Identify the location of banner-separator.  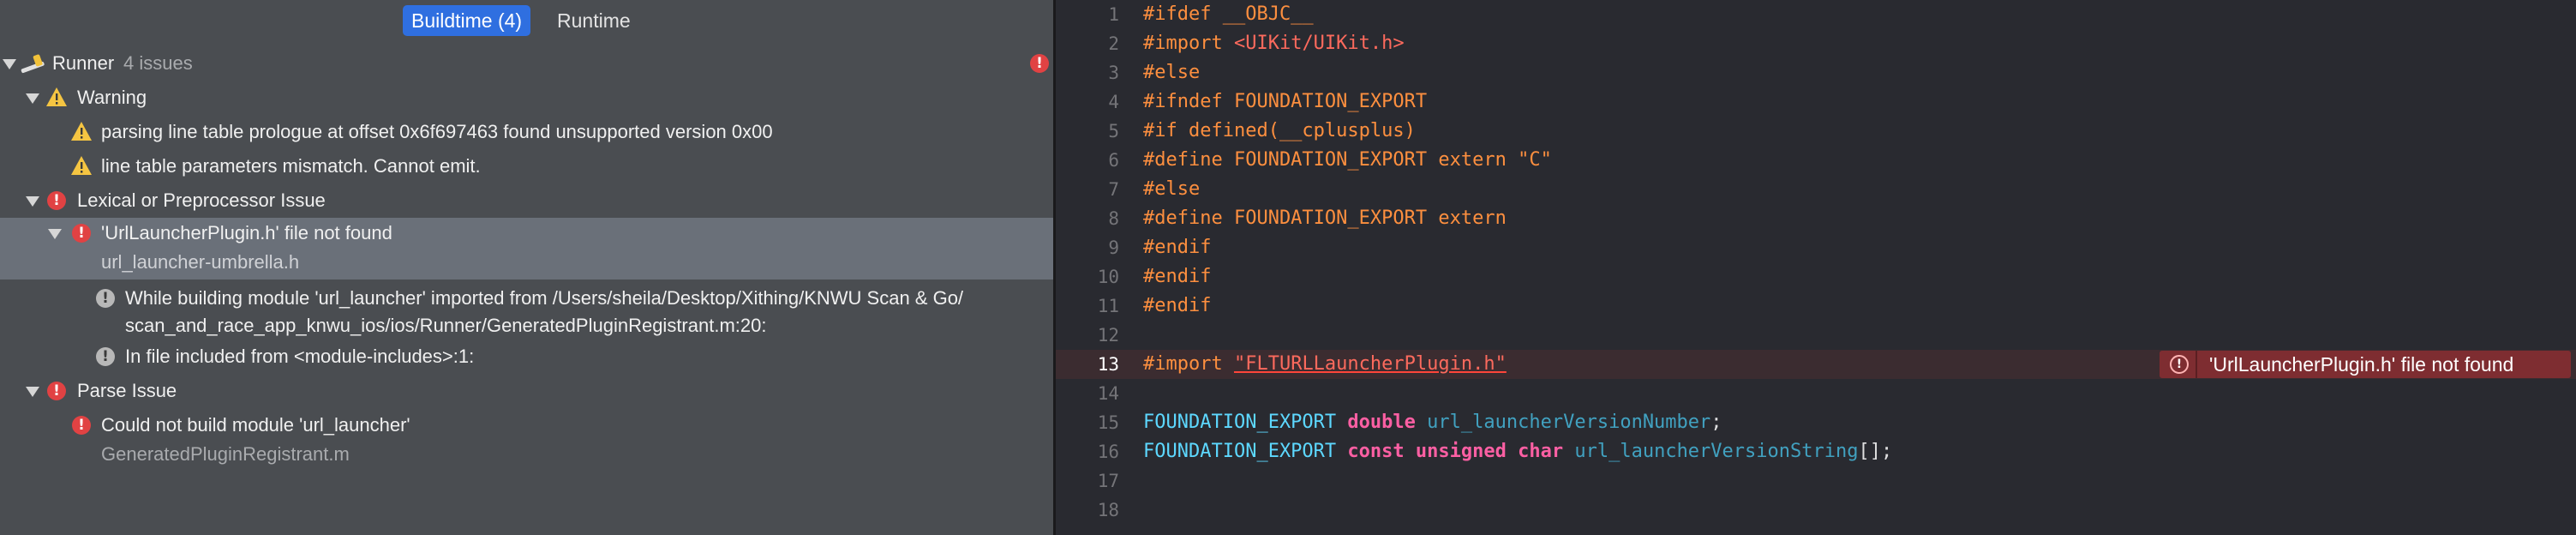
(2196, 364).